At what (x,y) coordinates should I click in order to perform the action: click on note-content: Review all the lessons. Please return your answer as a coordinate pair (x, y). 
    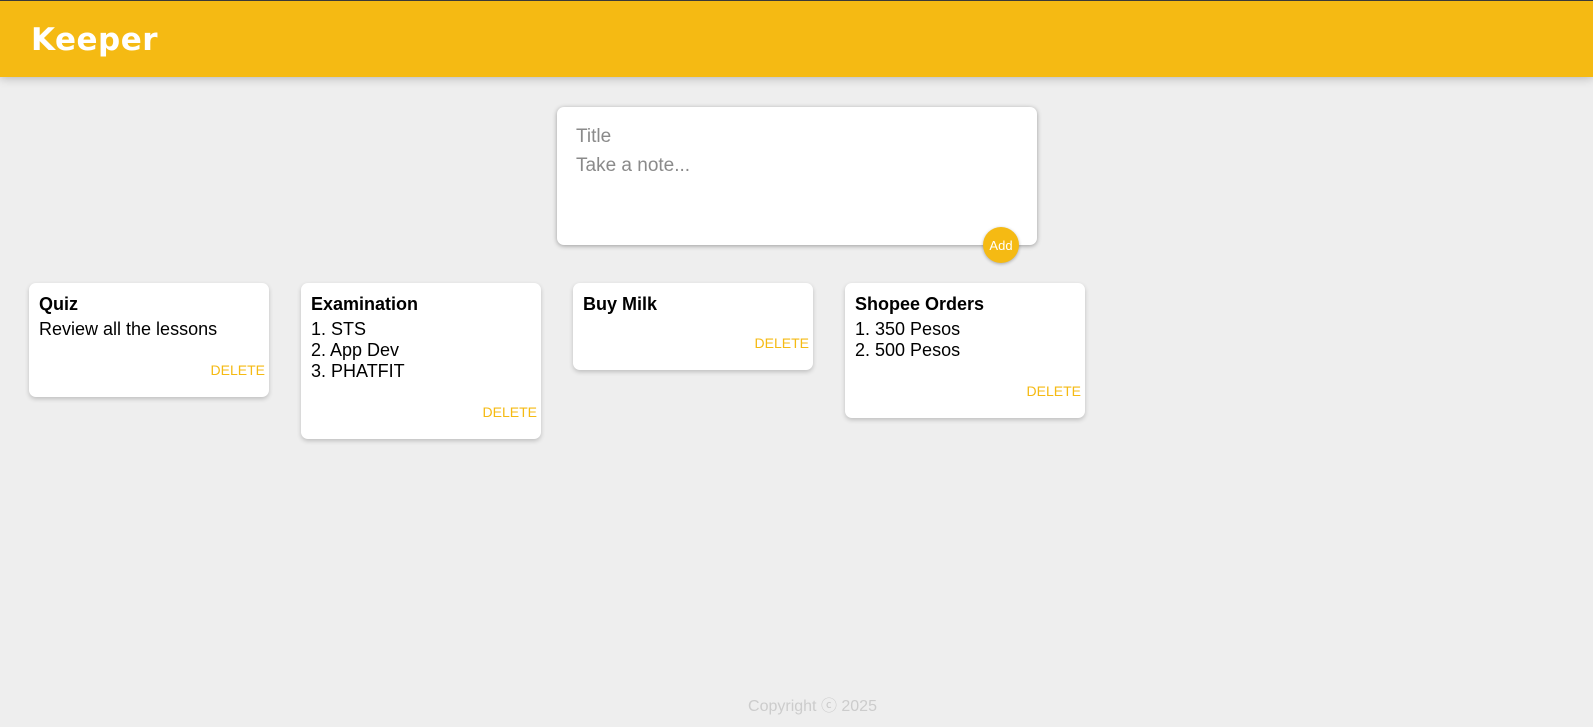
    Looking at the image, I should click on (128, 329).